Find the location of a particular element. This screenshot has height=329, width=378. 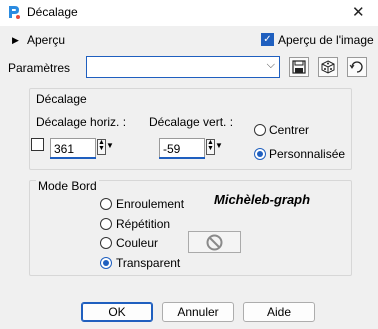

horiz-offset-label: Décalage horiz. : is located at coordinates (81, 122).